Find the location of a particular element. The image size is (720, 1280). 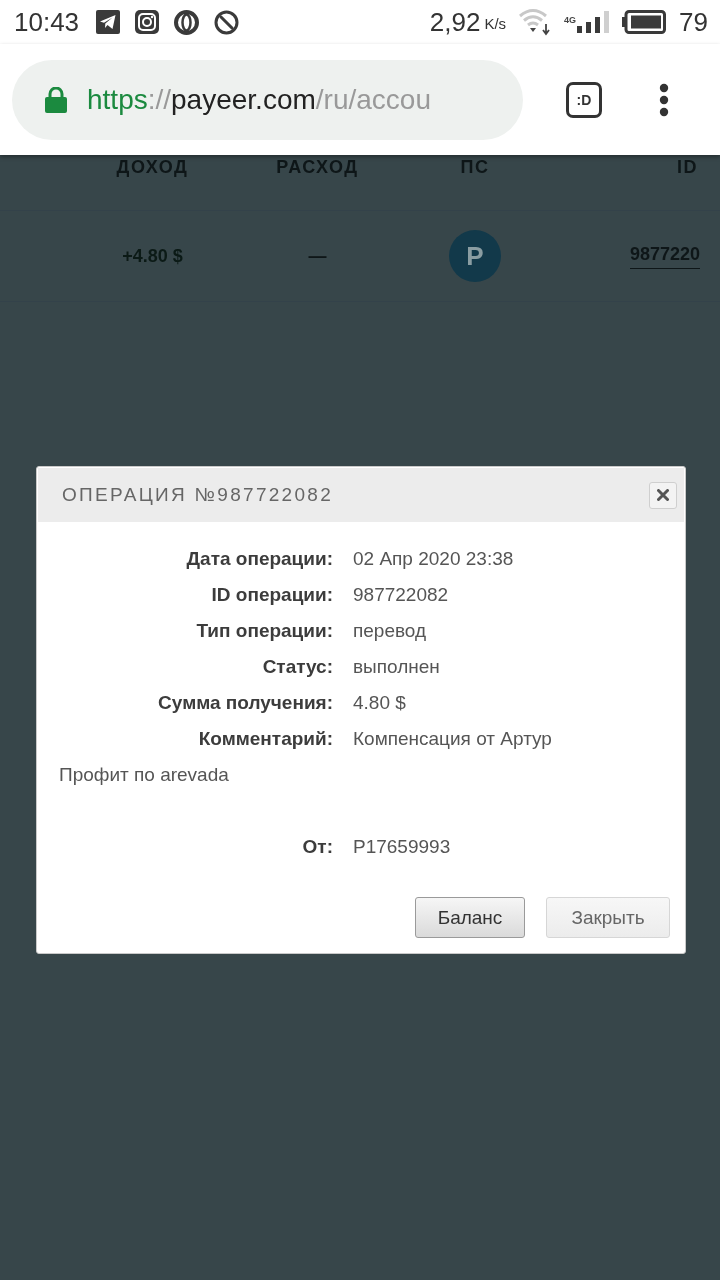

detail-value: Компенсация от Артур is located at coordinates (452, 739).